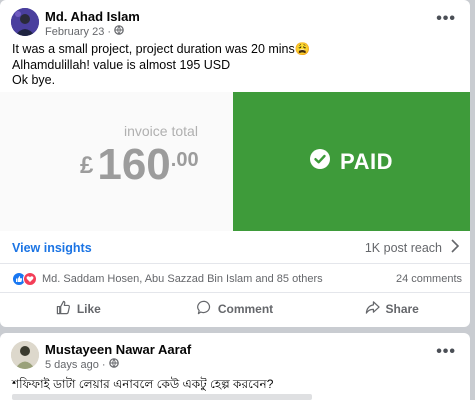 The width and height of the screenshot is (475, 400). What do you see at coordinates (429, 279) in the screenshot?
I see `comments-count: 24 comments` at bounding box center [429, 279].